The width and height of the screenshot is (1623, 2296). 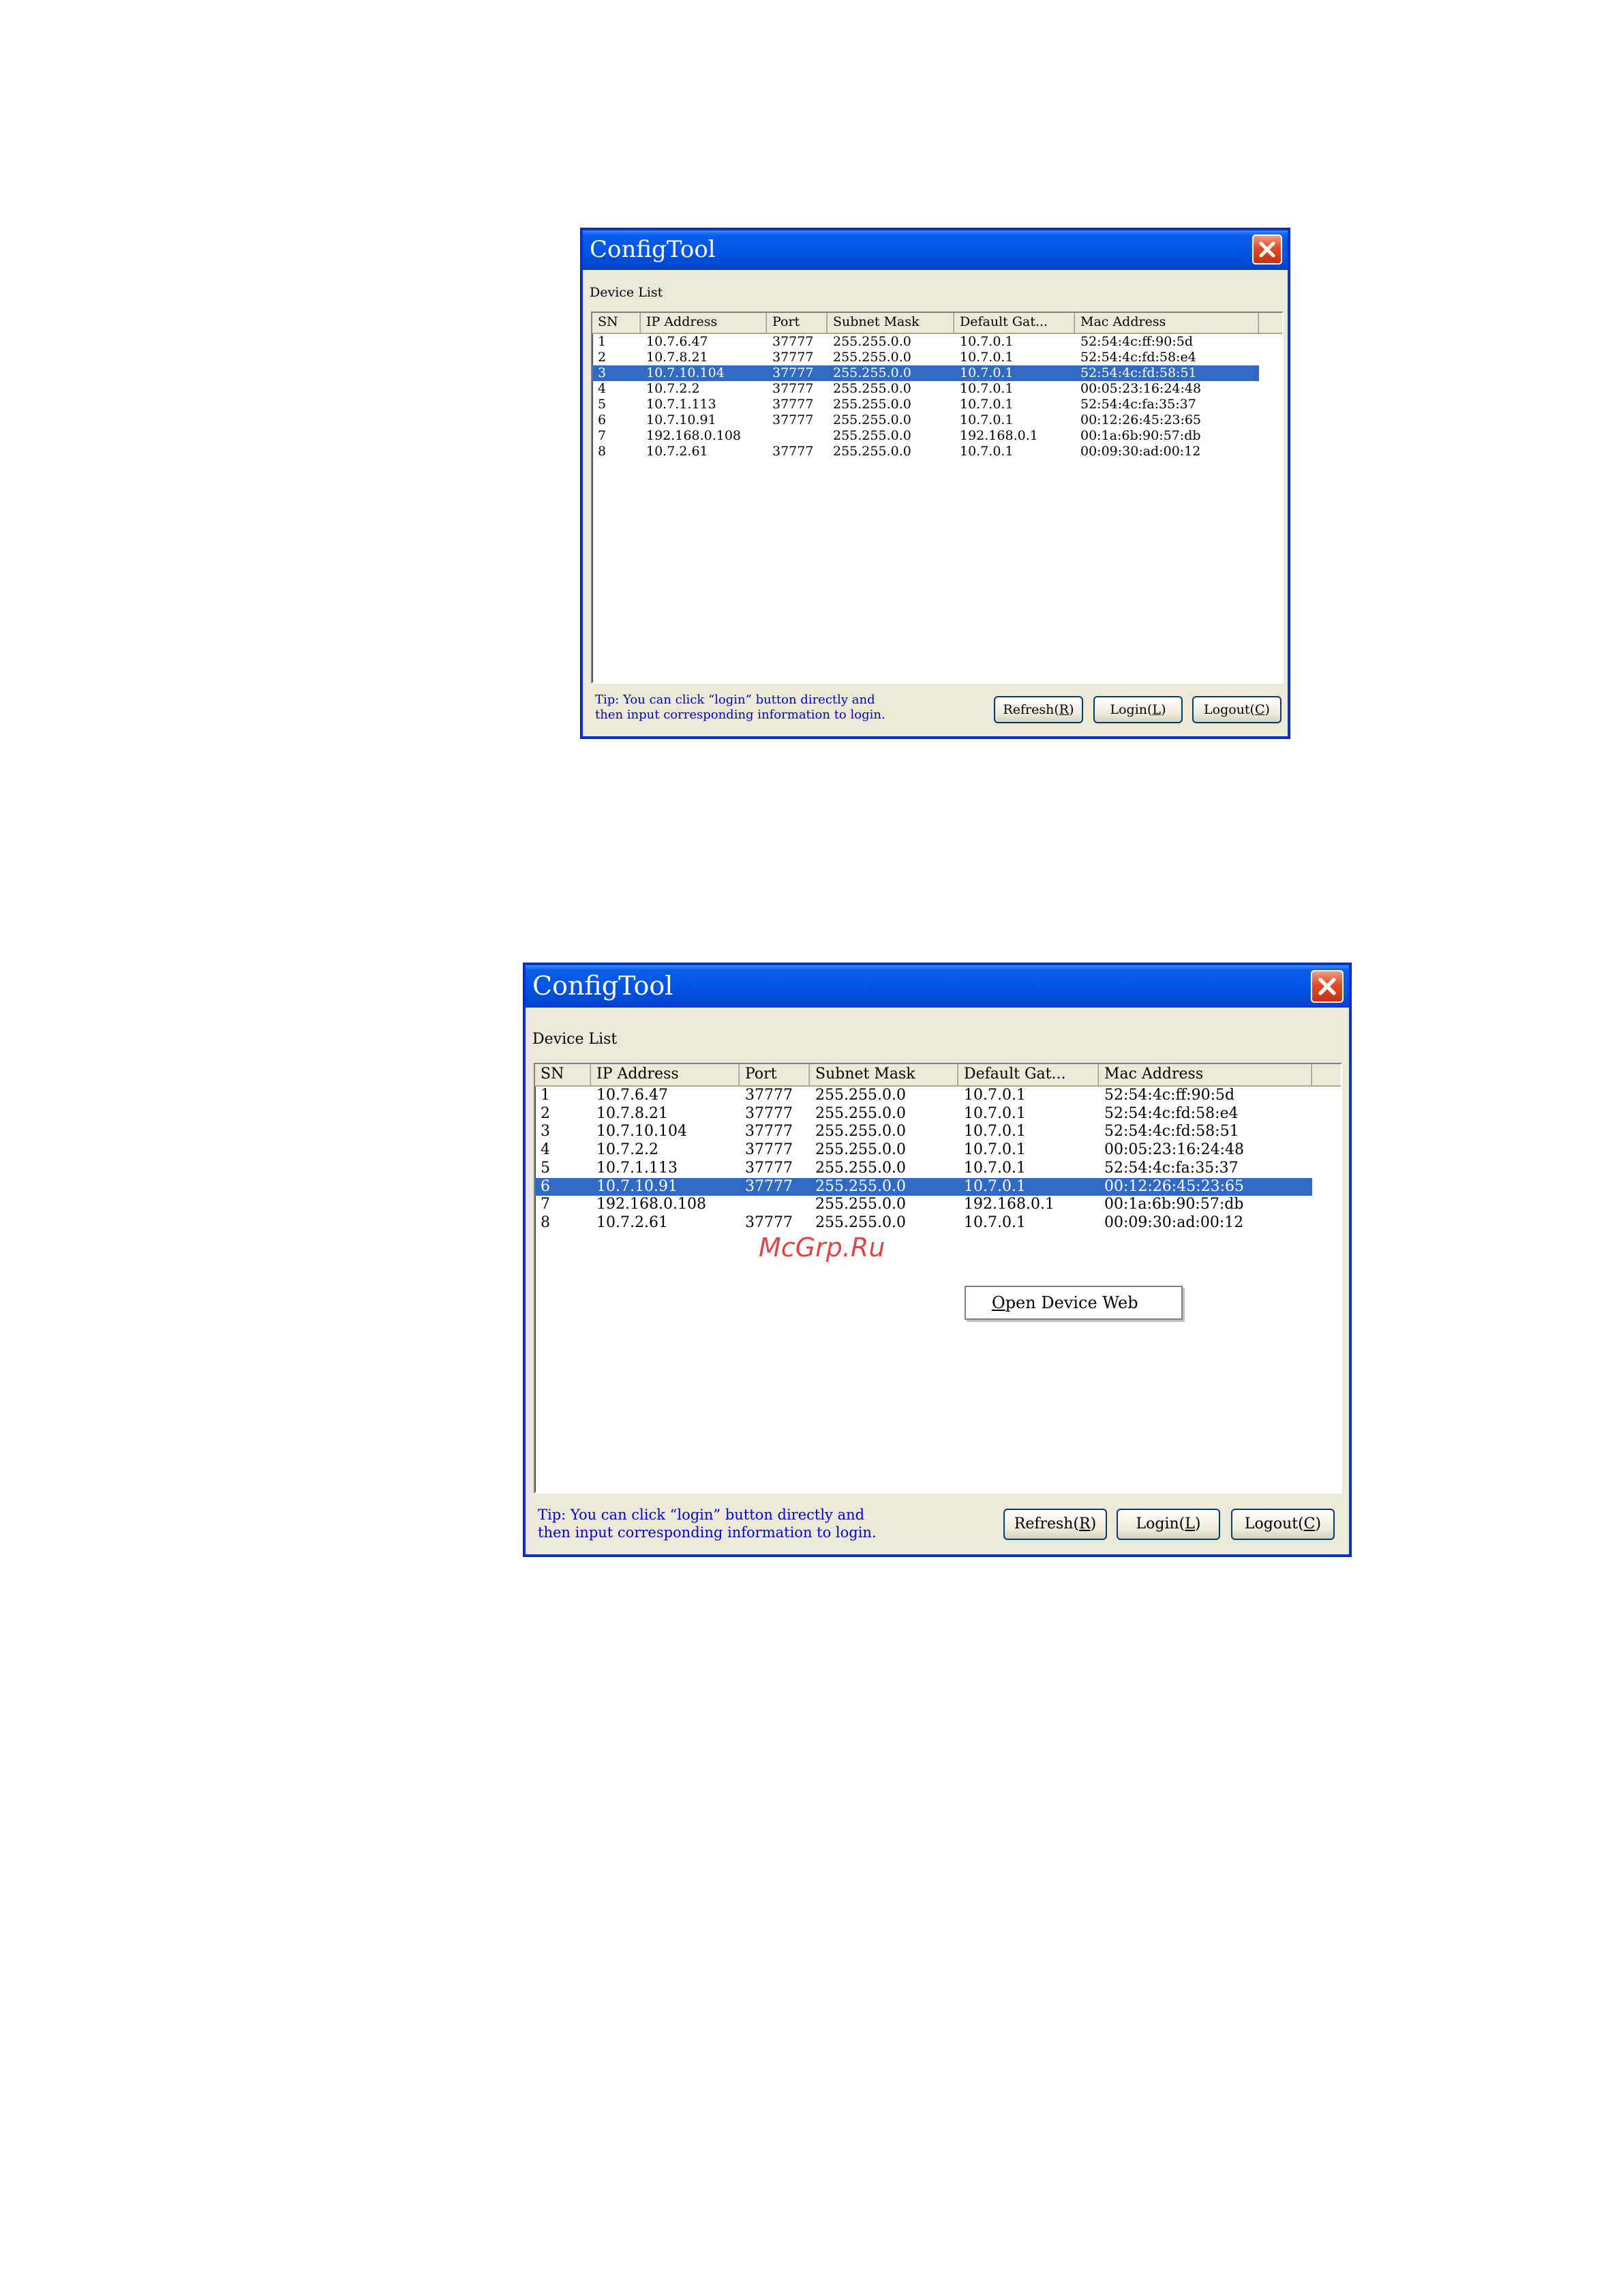 What do you see at coordinates (545, 1204) in the screenshot?
I see `cell-sn: 7` at bounding box center [545, 1204].